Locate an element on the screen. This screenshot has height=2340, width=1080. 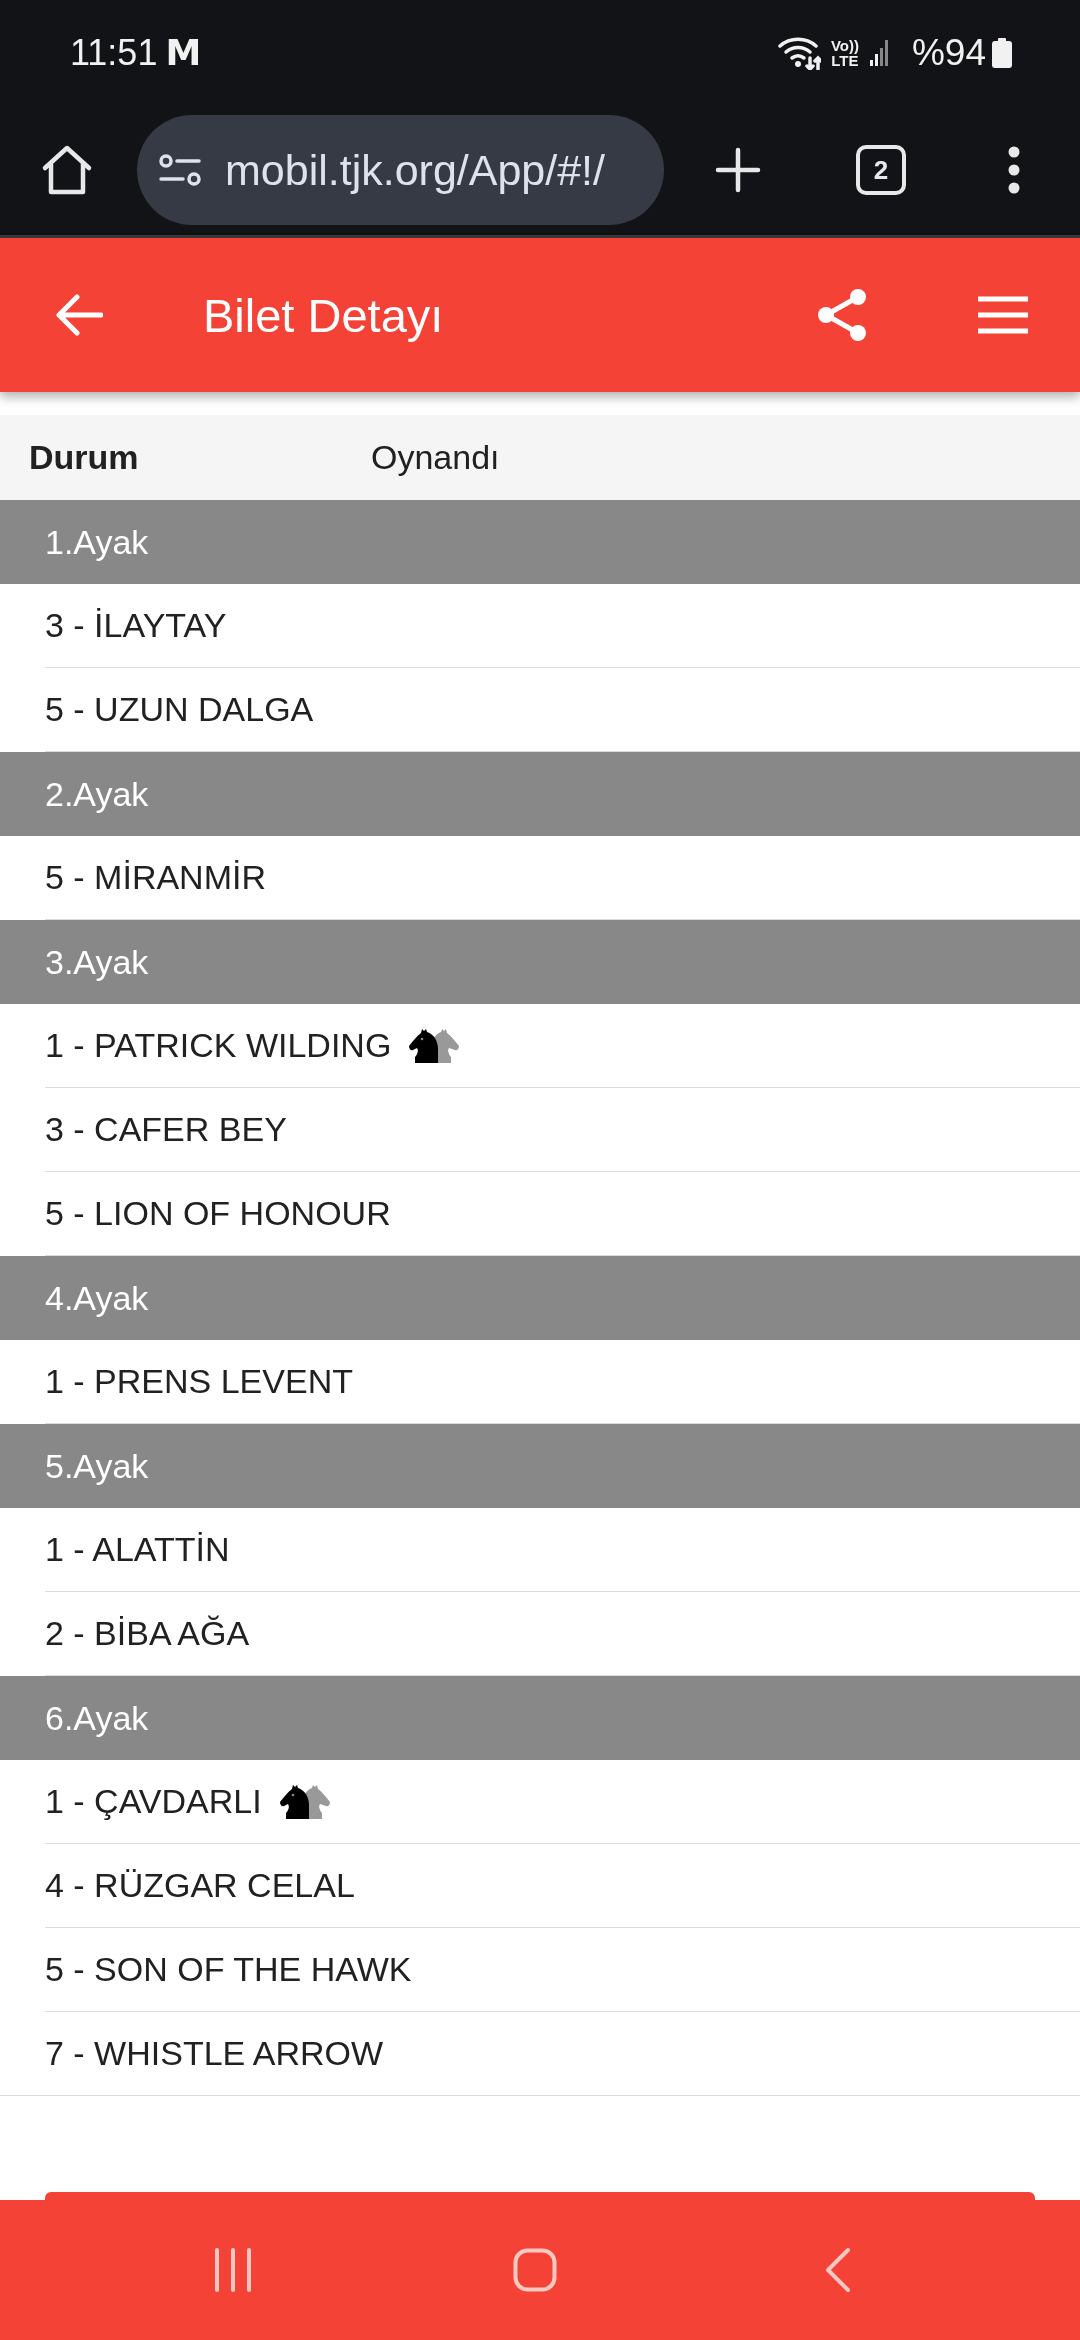
site-settings-icon is located at coordinates (180, 170).